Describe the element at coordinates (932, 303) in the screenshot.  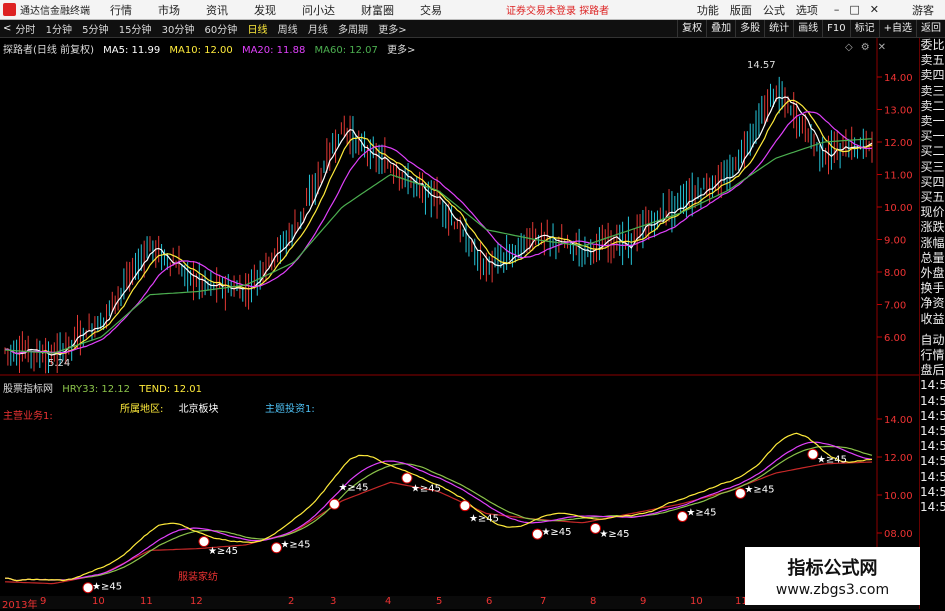
I see `quote-label: 净资` at that location.